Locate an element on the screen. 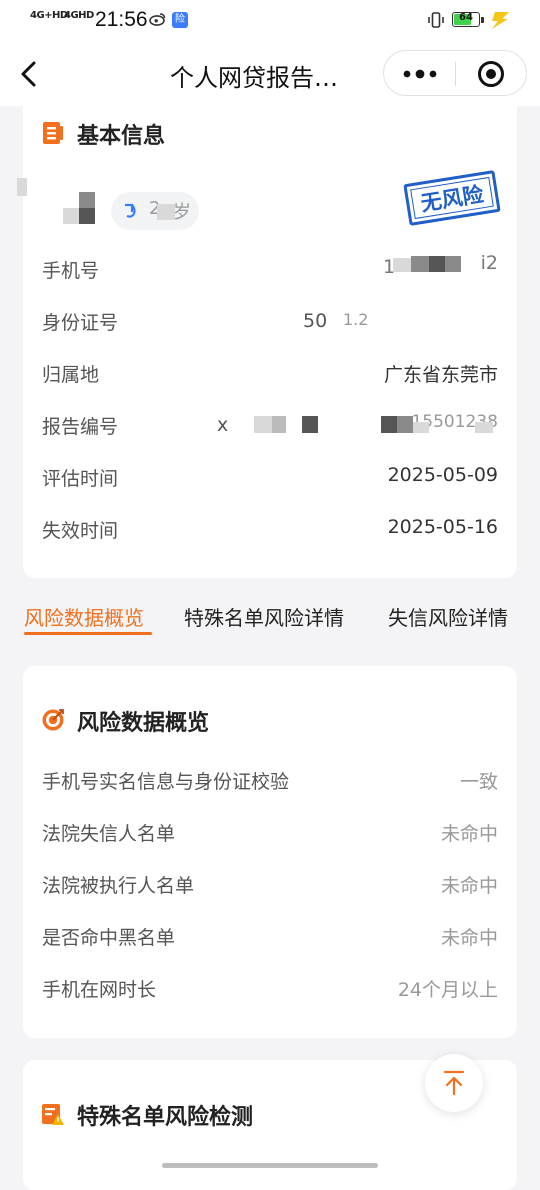 Image resolution: width=540 pixels, height=1190 pixels. arrow-up-icon is located at coordinates (454, 1083).